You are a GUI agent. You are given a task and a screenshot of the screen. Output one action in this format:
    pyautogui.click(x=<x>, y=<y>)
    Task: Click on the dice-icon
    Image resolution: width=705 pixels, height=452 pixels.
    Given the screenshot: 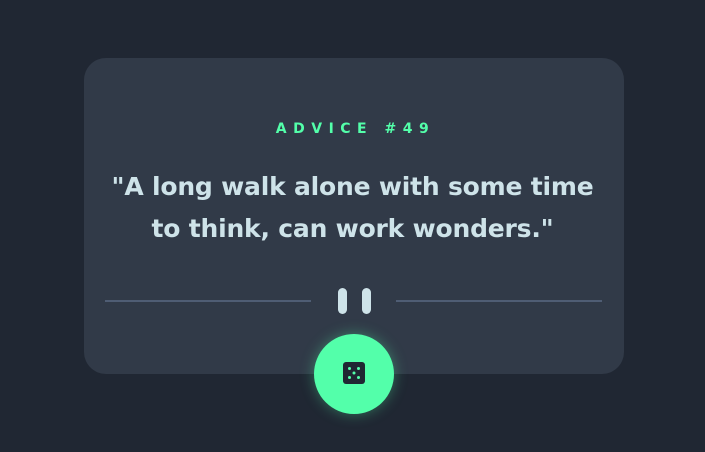 What is the action you would take?
    pyautogui.click(x=354, y=373)
    